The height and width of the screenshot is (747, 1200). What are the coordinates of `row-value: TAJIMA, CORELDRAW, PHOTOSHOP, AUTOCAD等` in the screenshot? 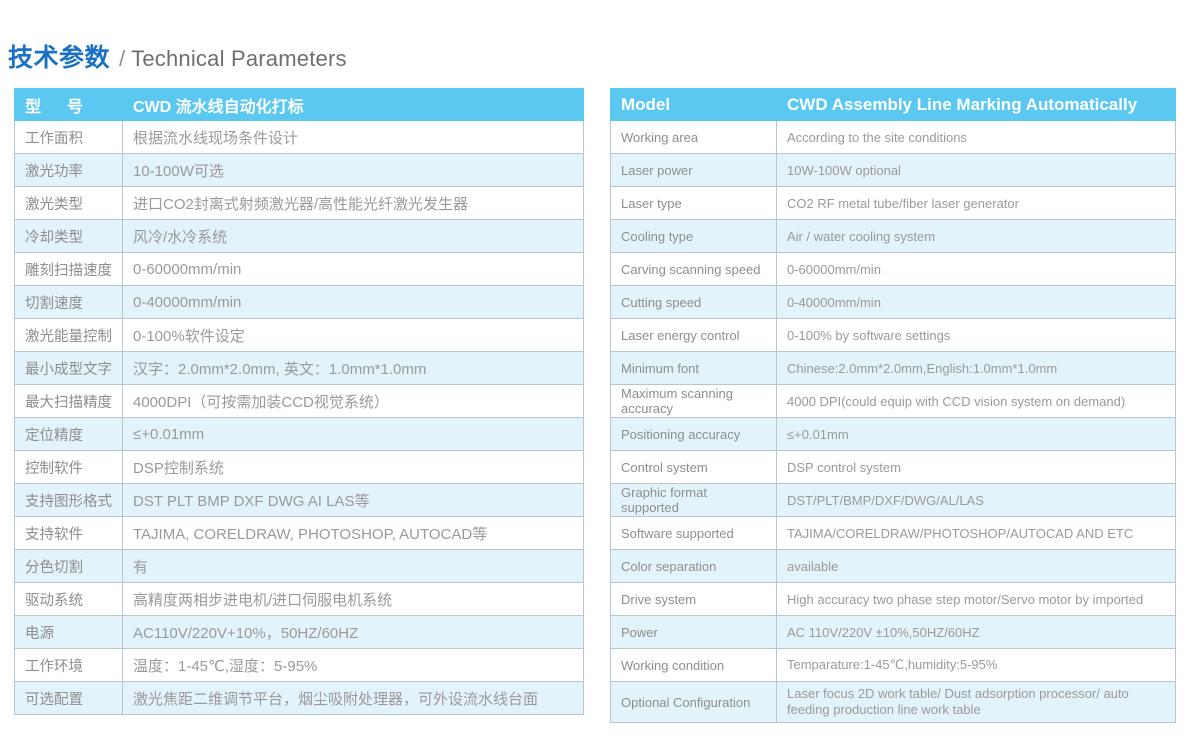 It's located at (353, 533).